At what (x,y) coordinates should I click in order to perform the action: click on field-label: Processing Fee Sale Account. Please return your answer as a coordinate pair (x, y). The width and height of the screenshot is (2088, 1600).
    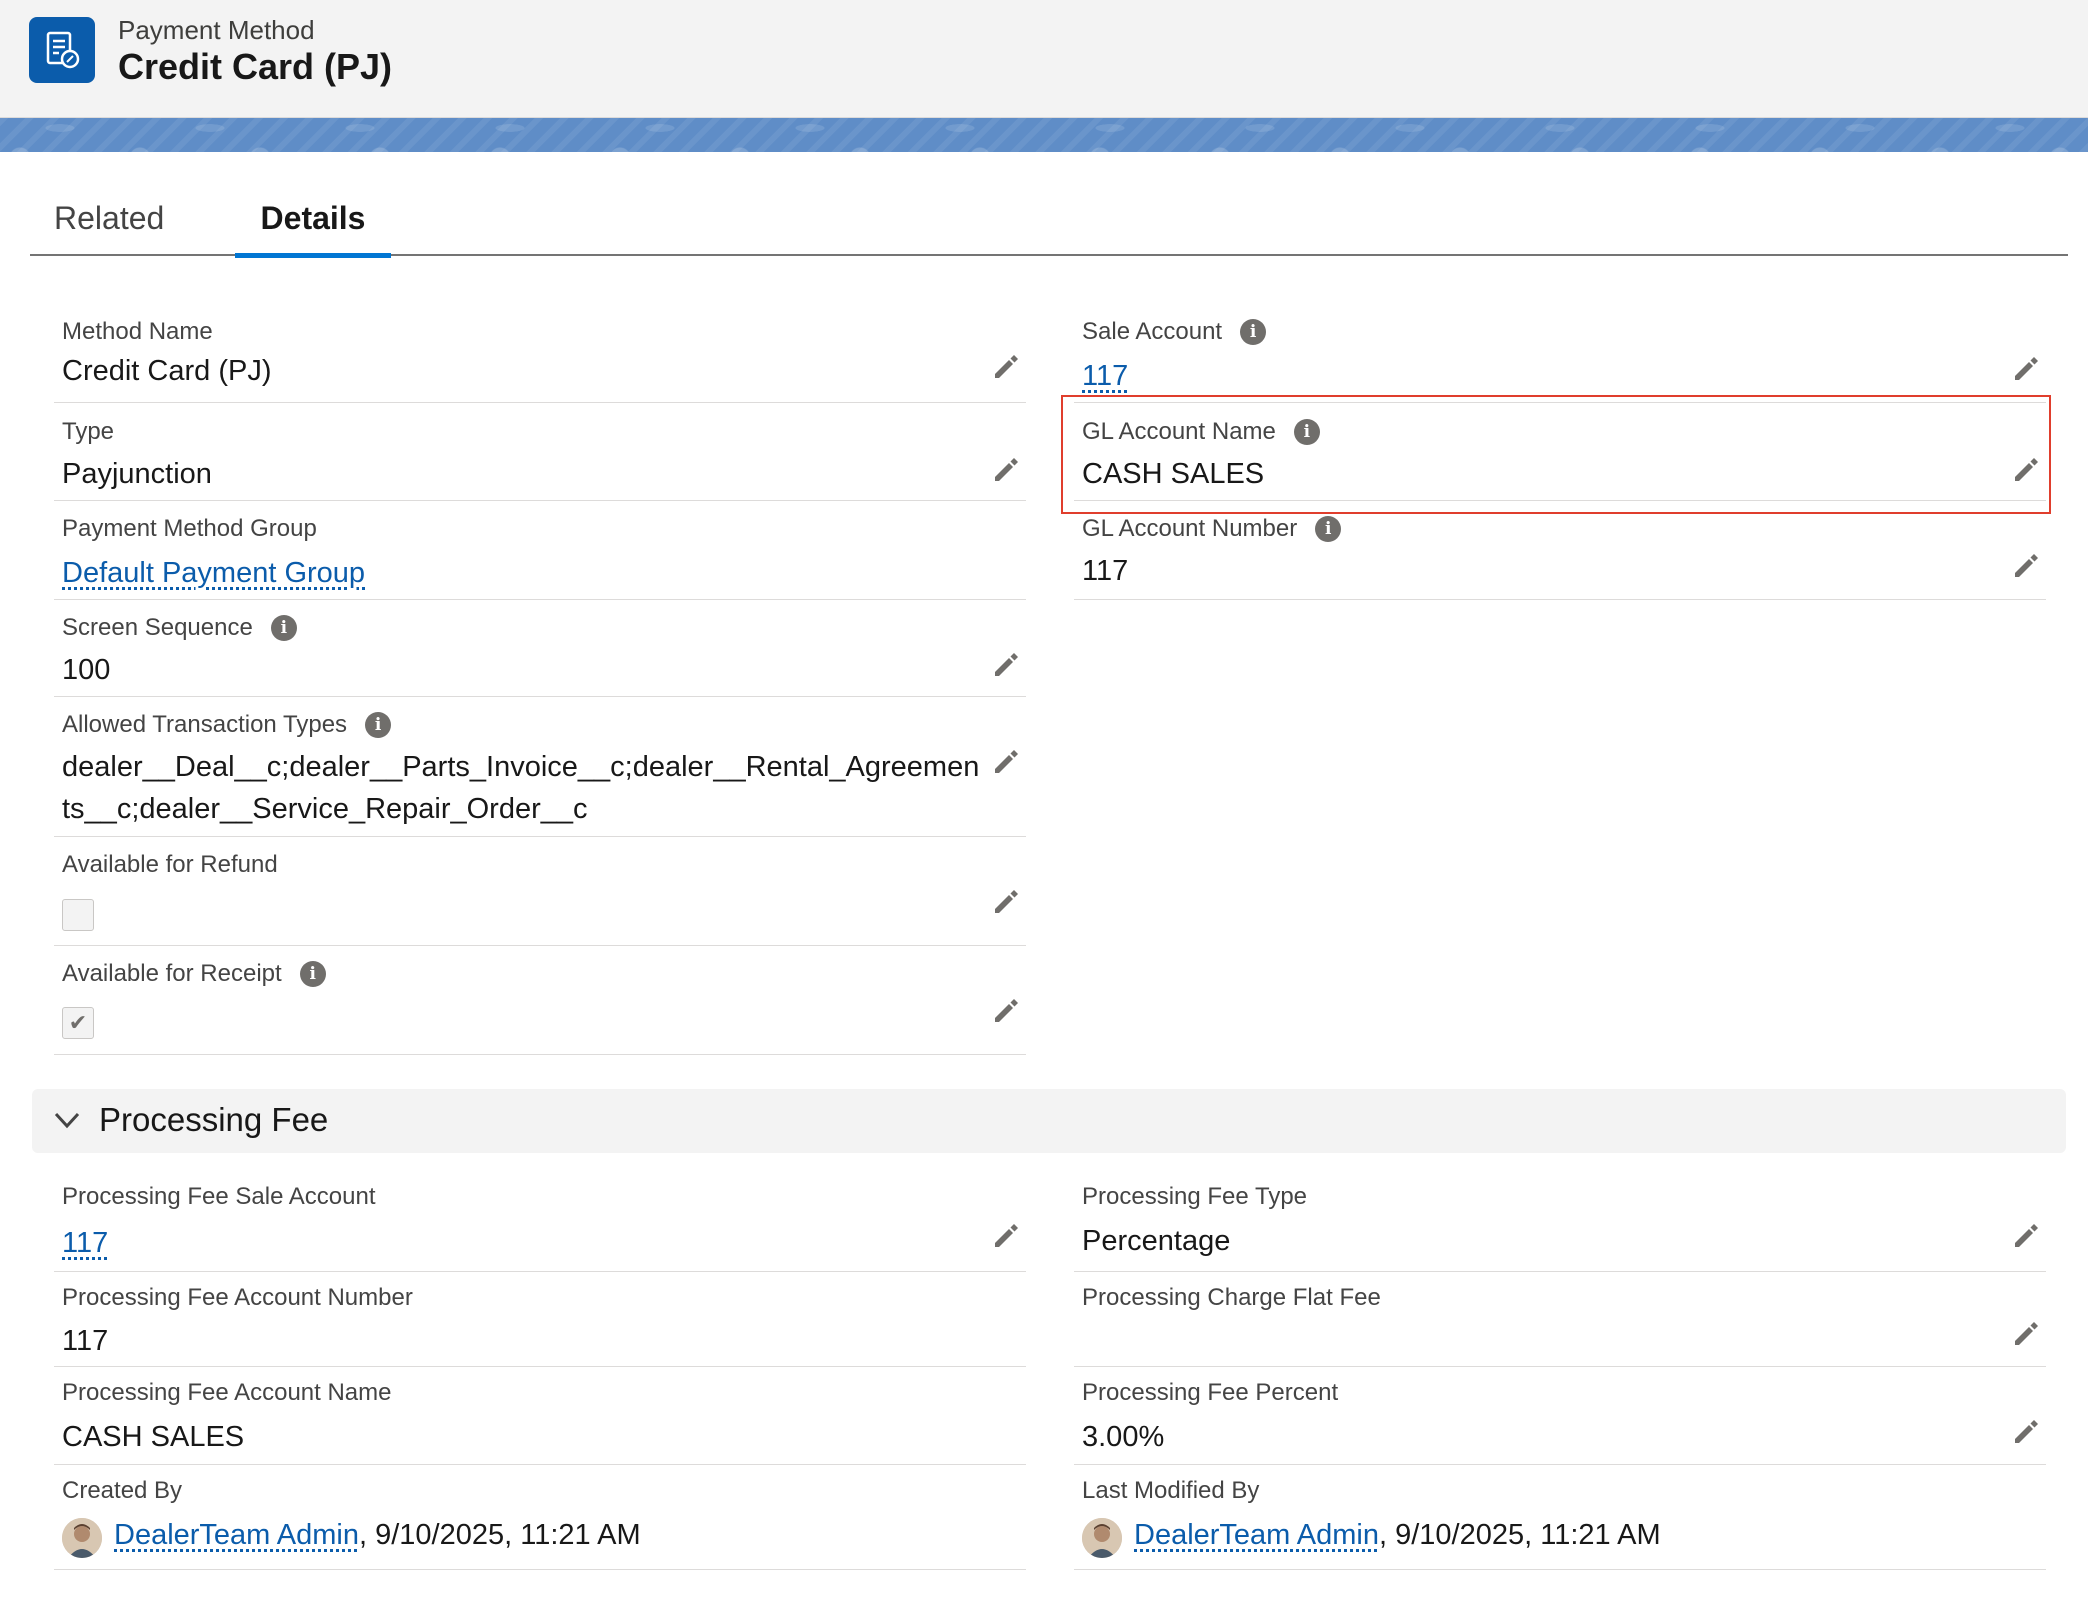
    Looking at the image, I should click on (219, 1196).